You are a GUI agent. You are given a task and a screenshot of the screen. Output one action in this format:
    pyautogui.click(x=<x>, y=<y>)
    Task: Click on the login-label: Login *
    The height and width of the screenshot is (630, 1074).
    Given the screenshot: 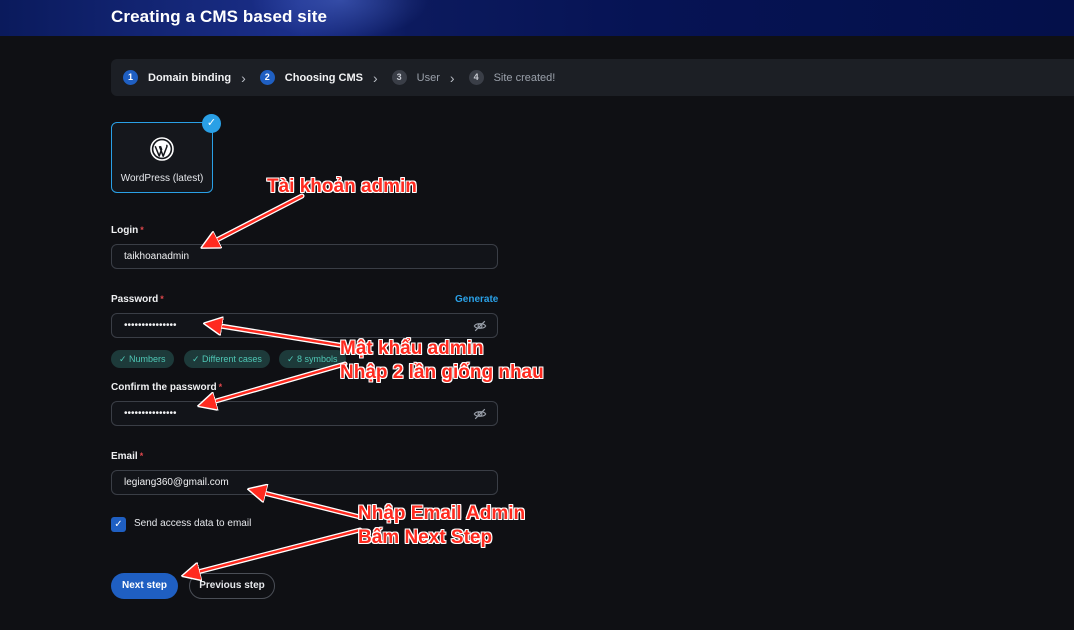 What is the action you would take?
    pyautogui.click(x=127, y=230)
    